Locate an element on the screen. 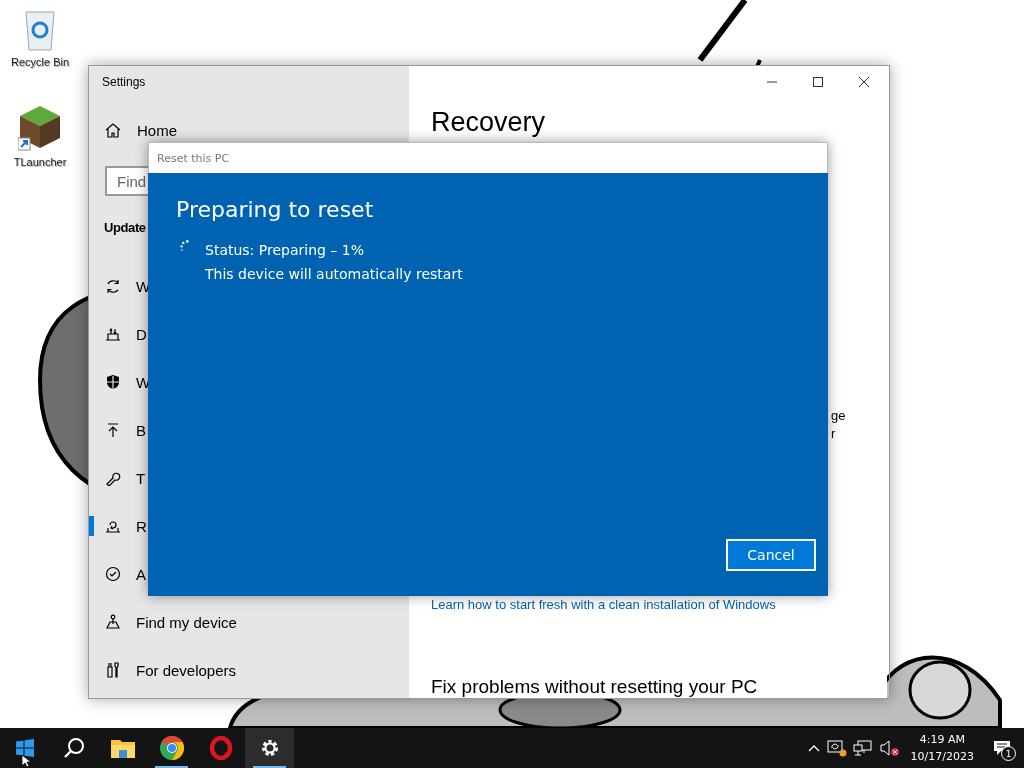  gear-icon is located at coordinates (269, 748).